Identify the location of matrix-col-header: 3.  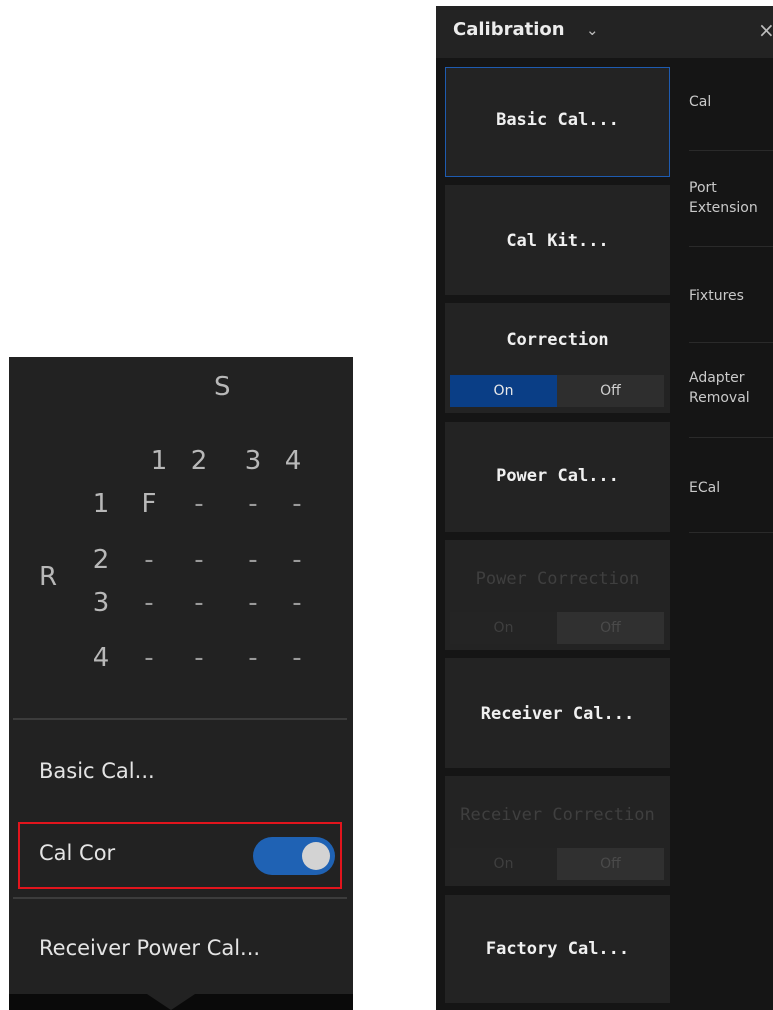
(253, 461).